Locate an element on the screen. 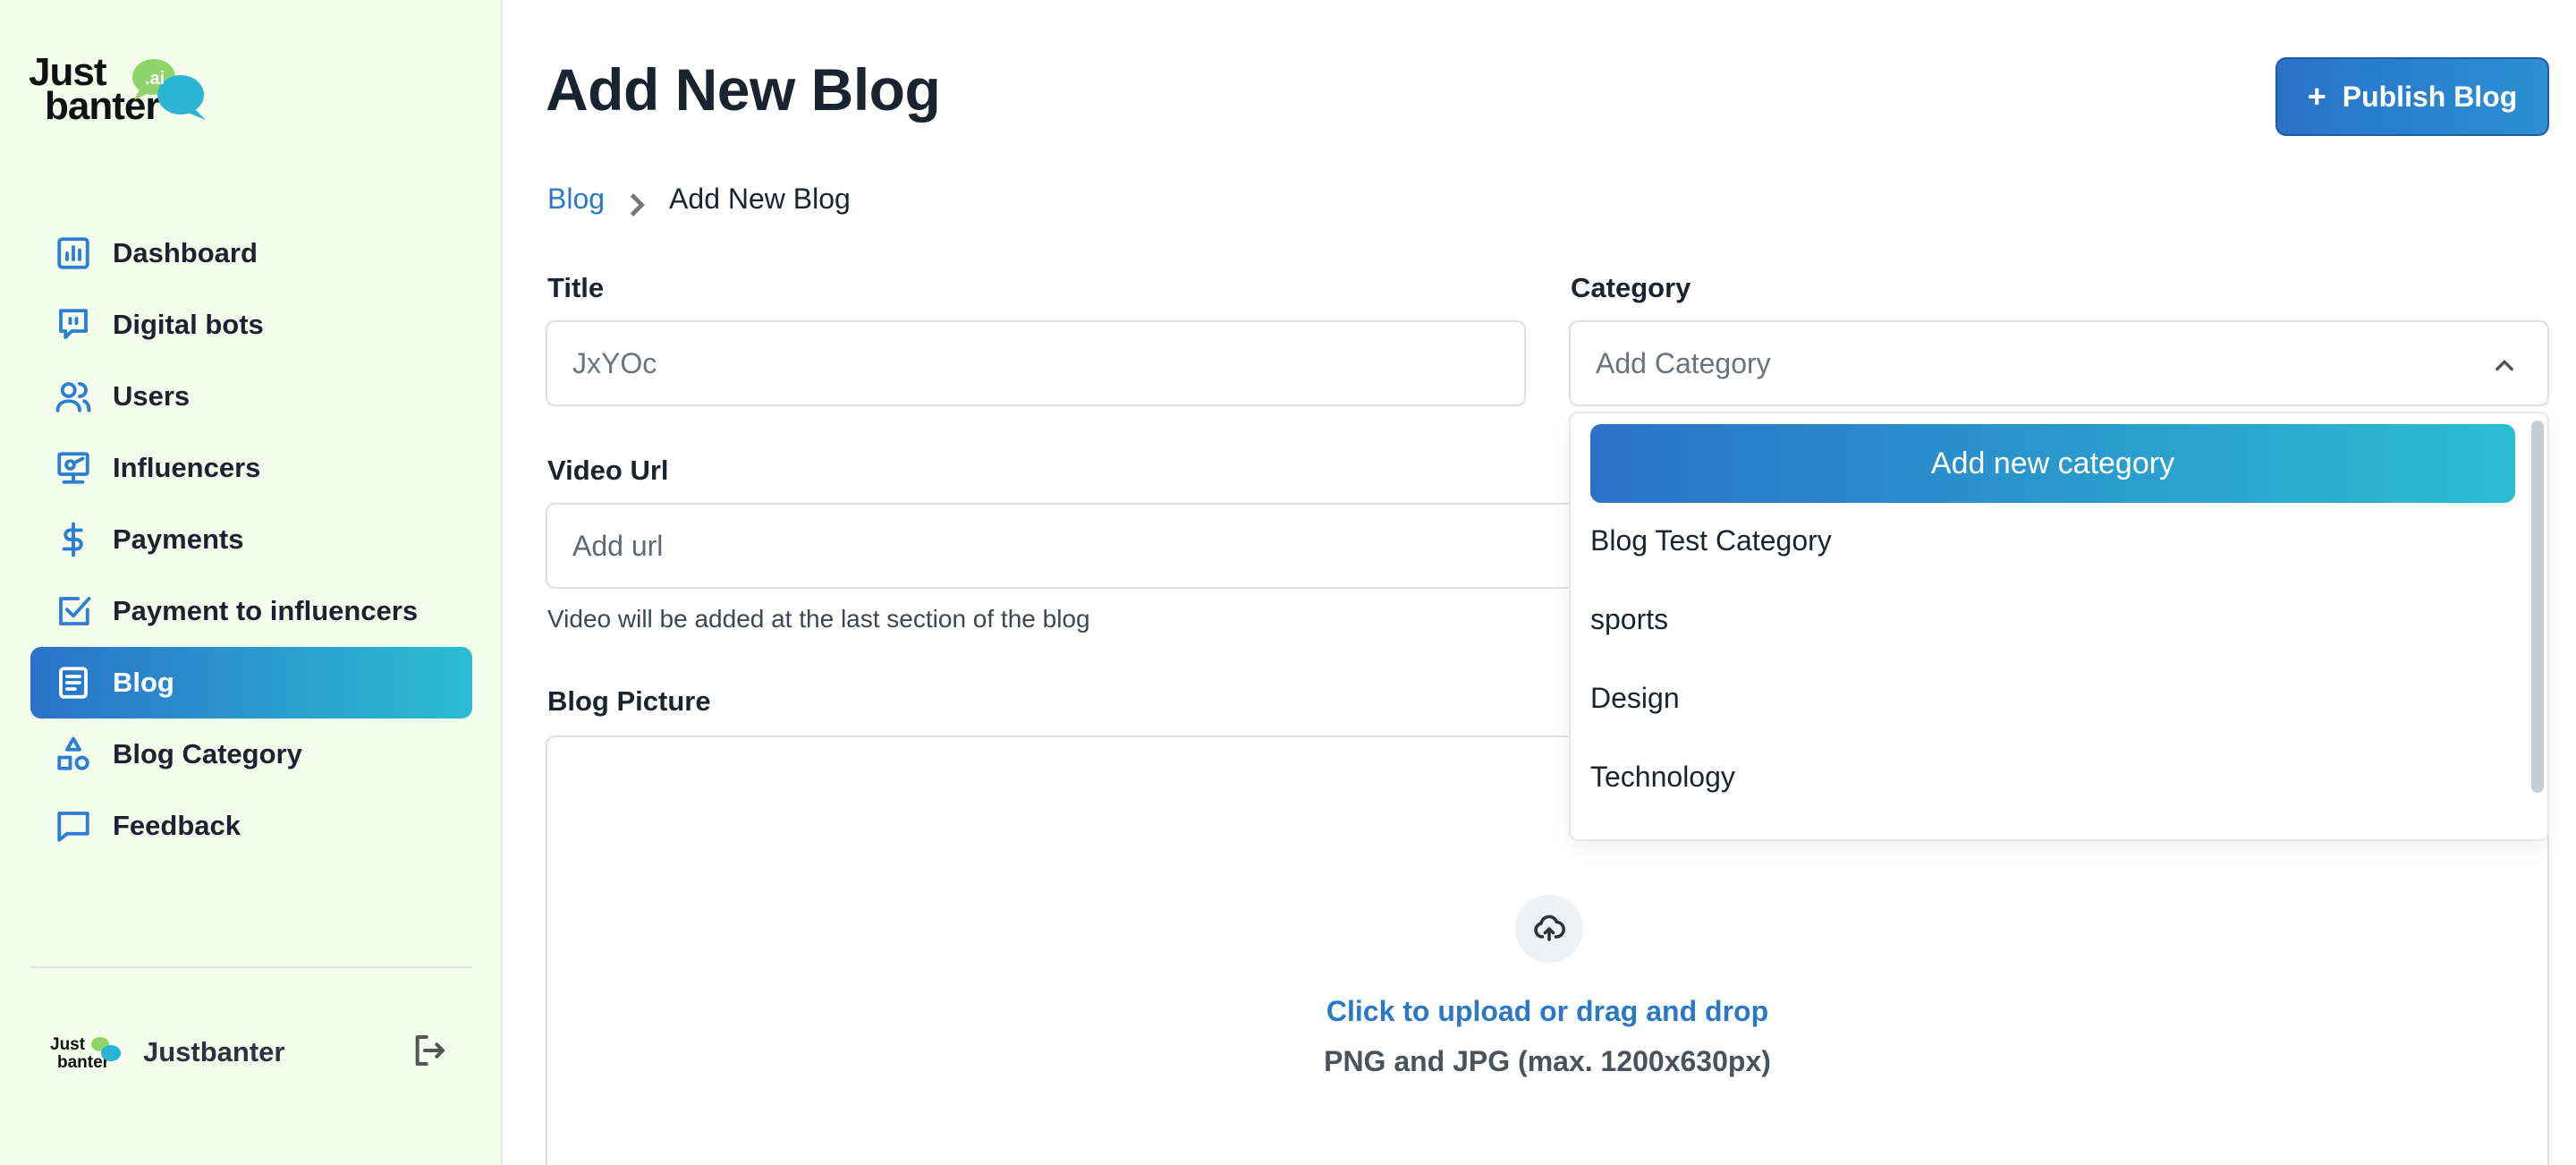  sidebar-item-payment-to-influencers: Payment to influencers is located at coordinates (251, 611).